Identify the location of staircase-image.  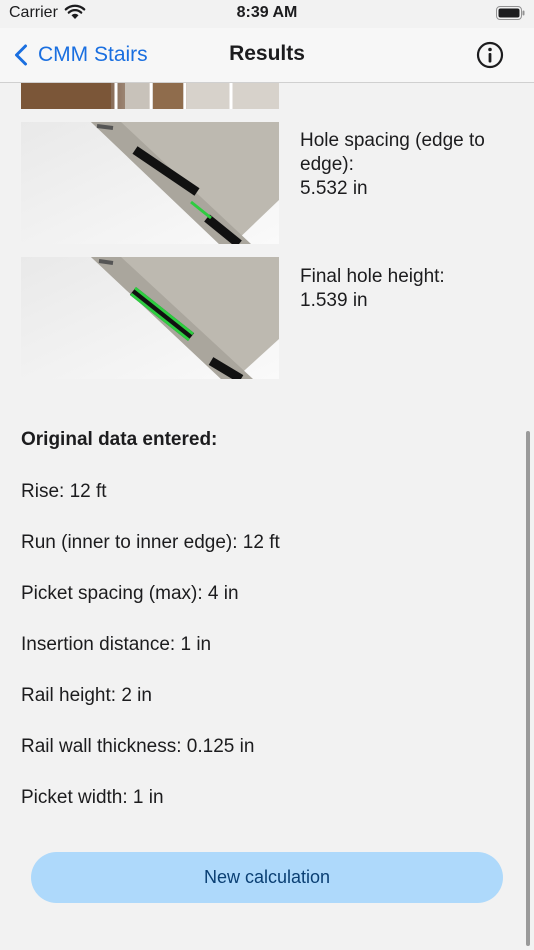
(150, 96).